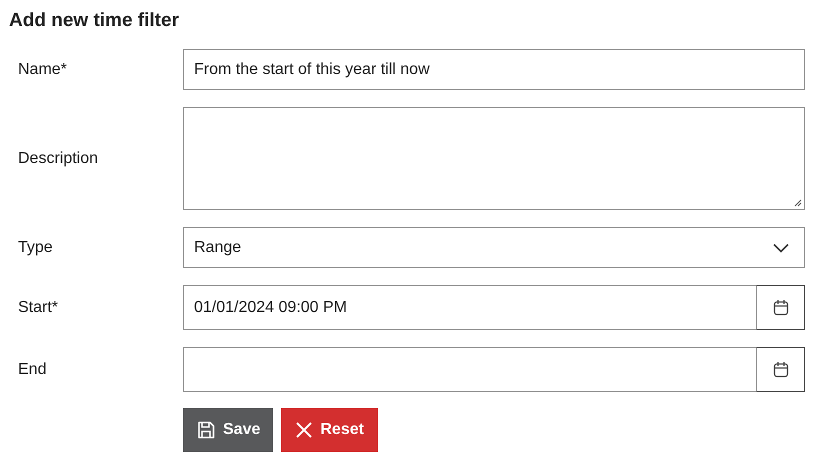  Describe the element at coordinates (329, 430) in the screenshot. I see `reset-button: Reset` at that location.